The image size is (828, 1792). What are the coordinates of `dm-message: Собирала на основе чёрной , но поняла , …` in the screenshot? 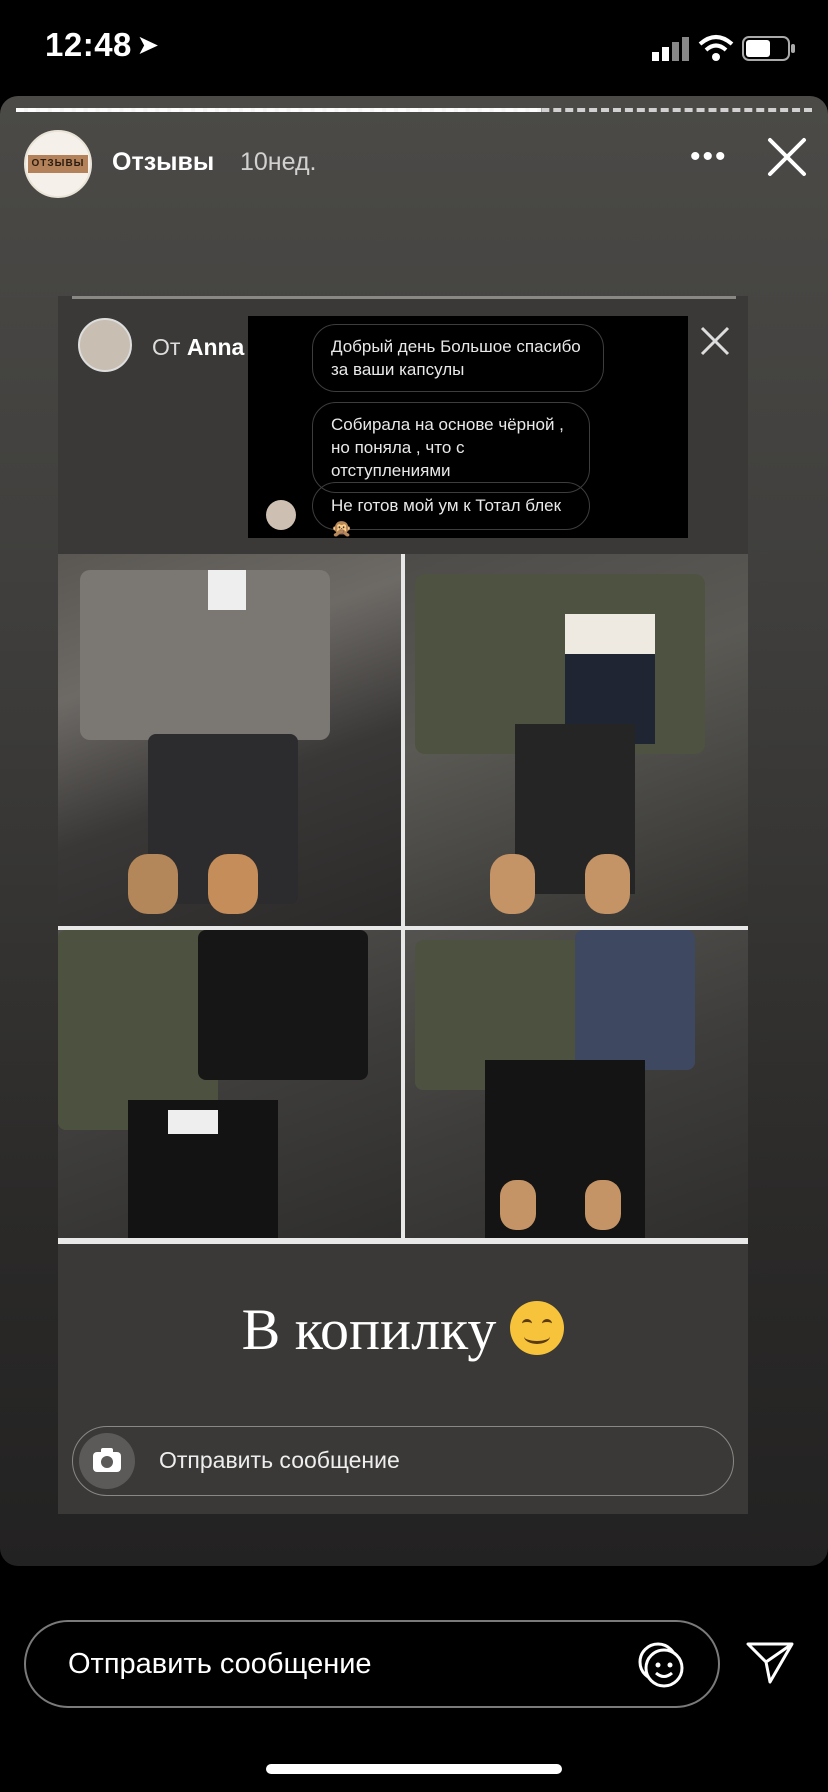 It's located at (451, 447).